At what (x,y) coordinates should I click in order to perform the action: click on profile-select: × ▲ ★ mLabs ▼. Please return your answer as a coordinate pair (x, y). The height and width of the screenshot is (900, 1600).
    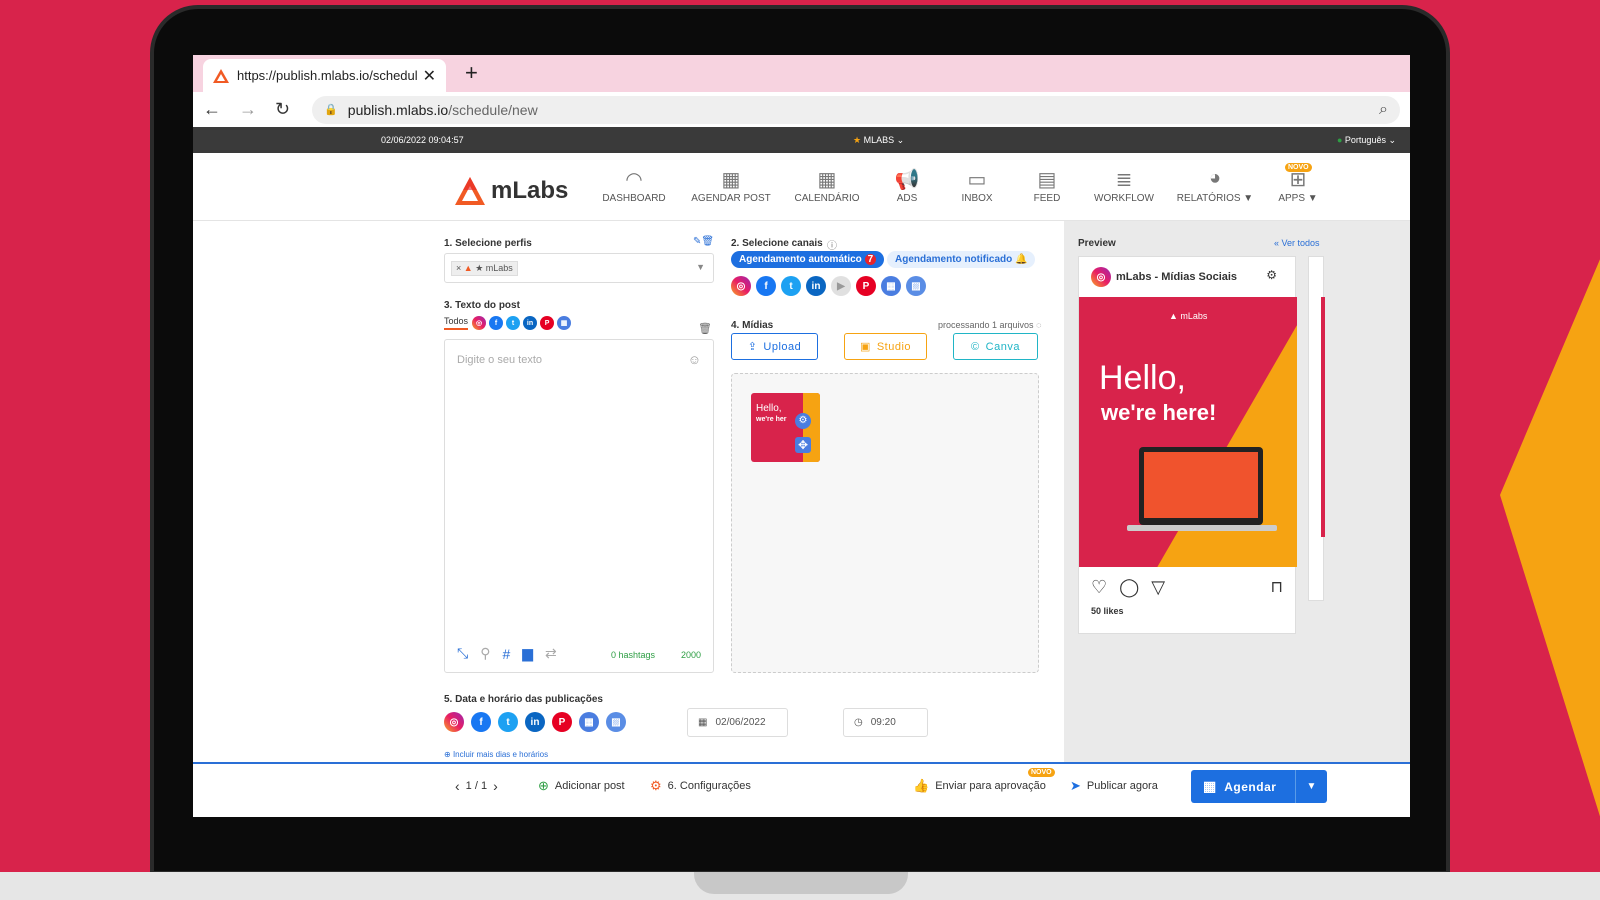
    Looking at the image, I should click on (579, 268).